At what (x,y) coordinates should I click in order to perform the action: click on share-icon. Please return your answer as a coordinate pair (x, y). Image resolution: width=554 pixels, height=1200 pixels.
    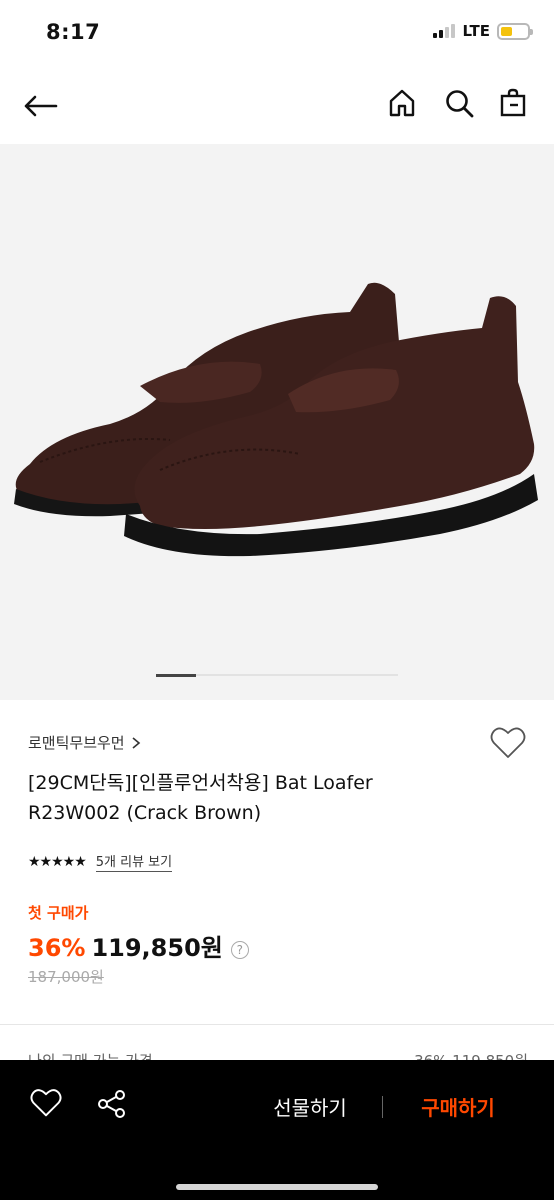
    Looking at the image, I should click on (114, 1106).